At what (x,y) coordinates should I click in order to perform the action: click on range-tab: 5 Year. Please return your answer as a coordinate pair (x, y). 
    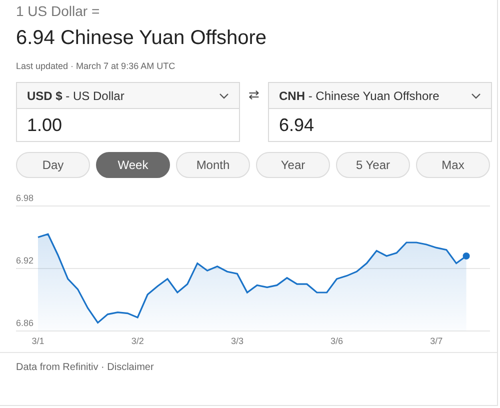
    Looking at the image, I should click on (373, 165).